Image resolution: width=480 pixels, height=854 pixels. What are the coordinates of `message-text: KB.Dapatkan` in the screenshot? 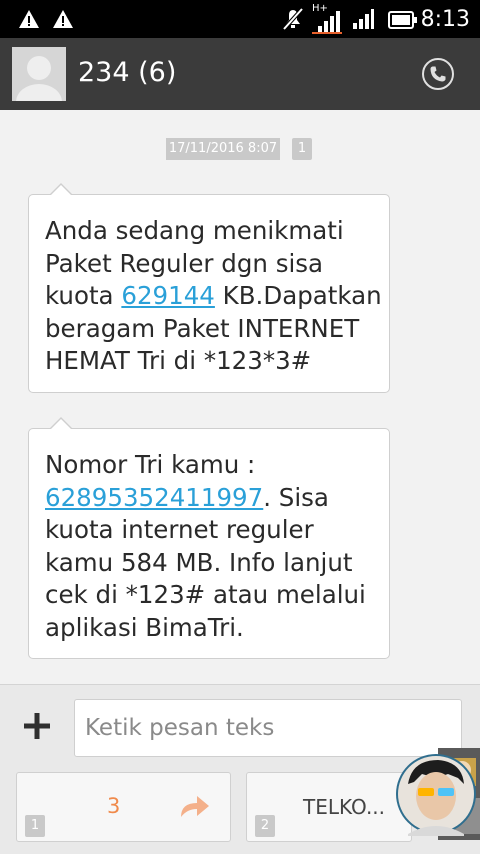 It's located at (298, 295).